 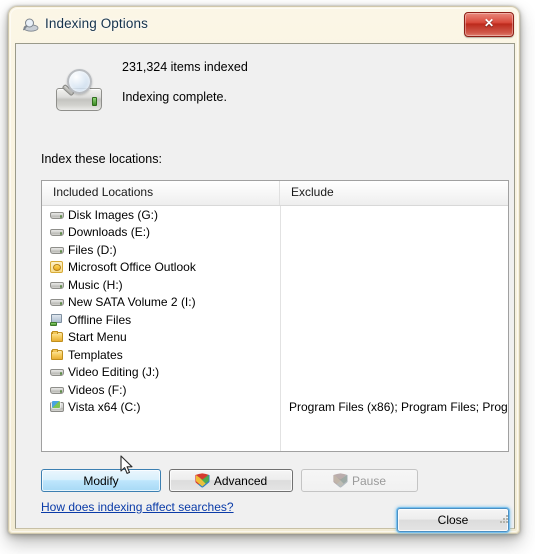 I want to click on location-label: Files (D:), so click(x=92, y=249).